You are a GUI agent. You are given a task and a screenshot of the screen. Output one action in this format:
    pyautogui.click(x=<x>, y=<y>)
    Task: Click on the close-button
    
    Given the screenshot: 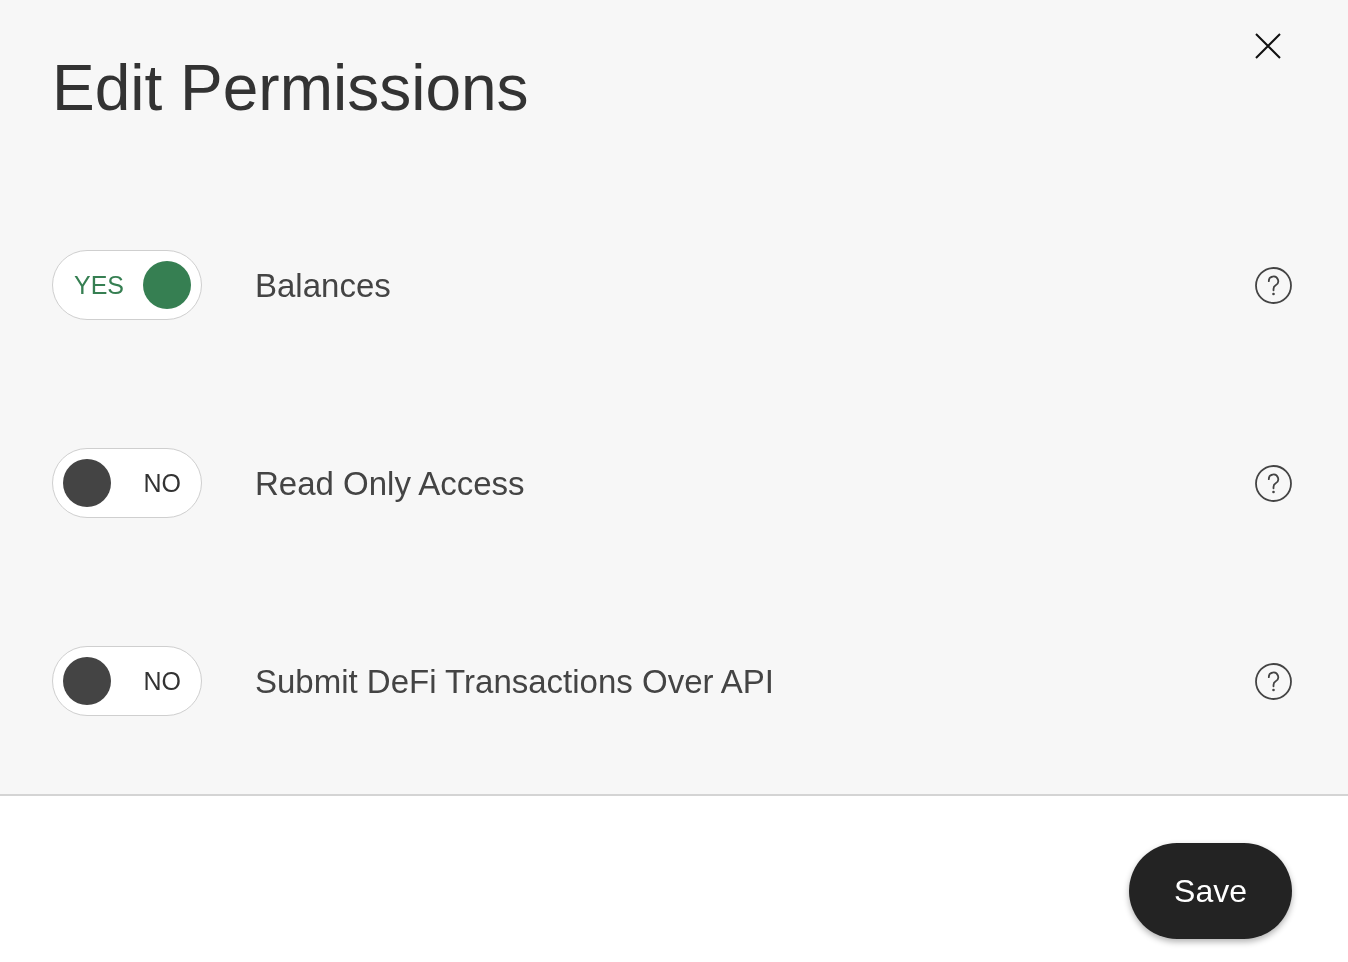 What is the action you would take?
    pyautogui.click(x=1268, y=46)
    